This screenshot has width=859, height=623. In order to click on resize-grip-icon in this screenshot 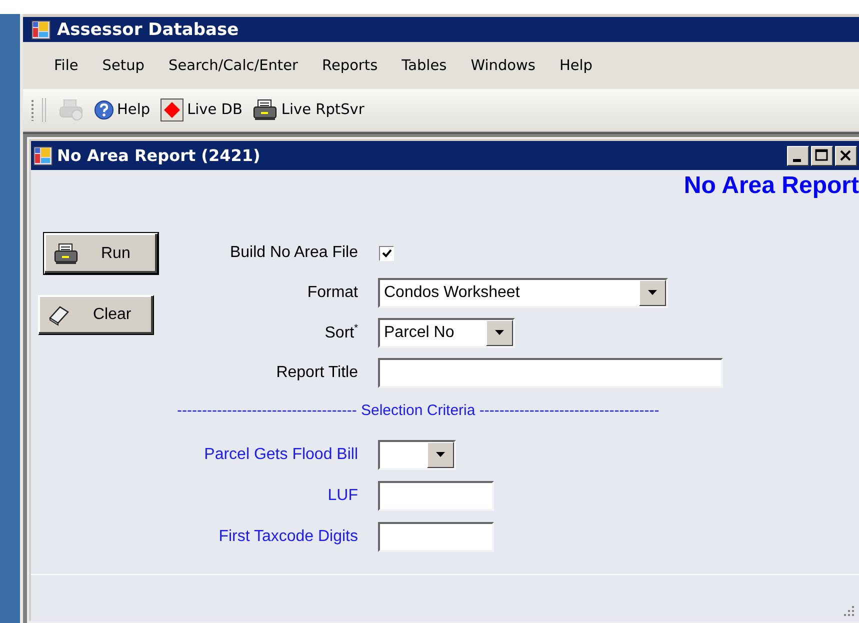, I will do `click(849, 611)`.